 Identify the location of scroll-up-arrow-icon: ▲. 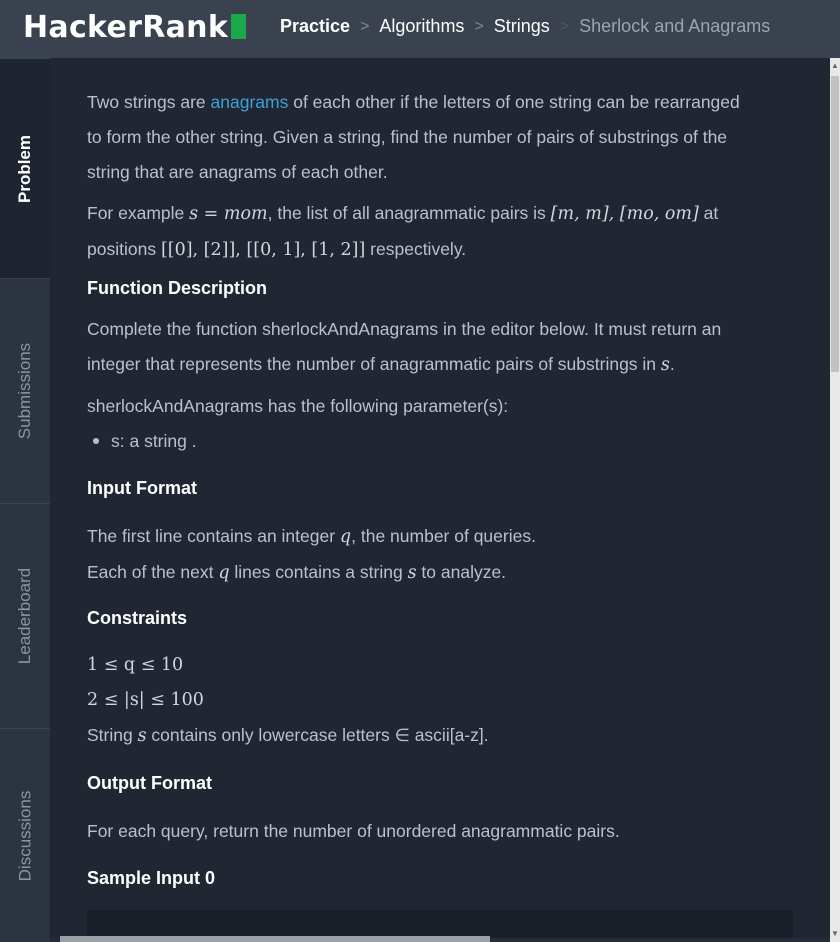
(835, 66).